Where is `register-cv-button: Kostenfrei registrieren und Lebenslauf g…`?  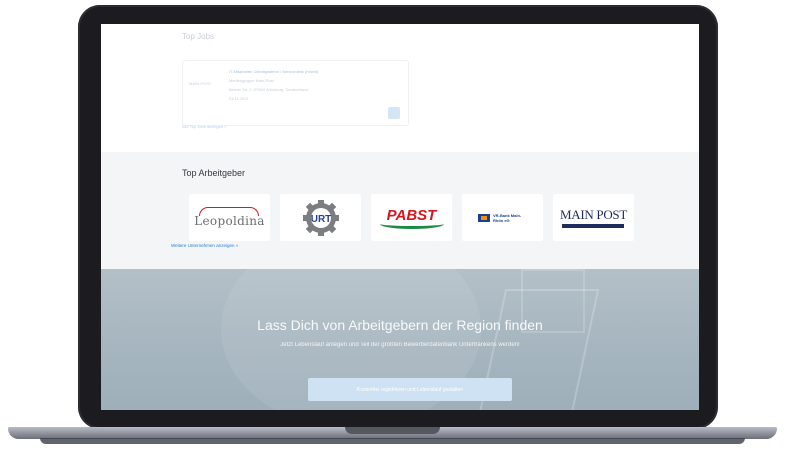
register-cv-button: Kostenfrei registrieren und Lebenslauf g… is located at coordinates (410, 389).